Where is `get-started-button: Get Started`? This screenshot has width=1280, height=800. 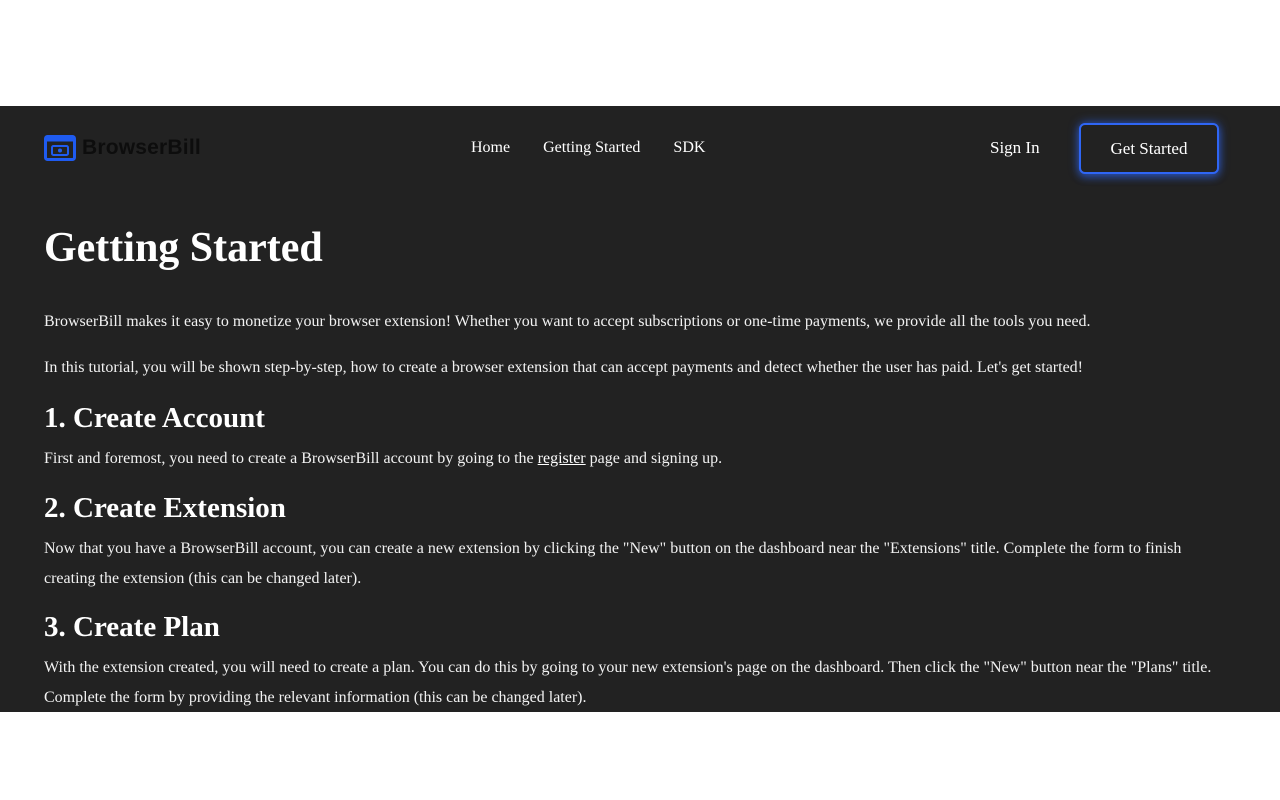 get-started-button: Get Started is located at coordinates (1149, 148).